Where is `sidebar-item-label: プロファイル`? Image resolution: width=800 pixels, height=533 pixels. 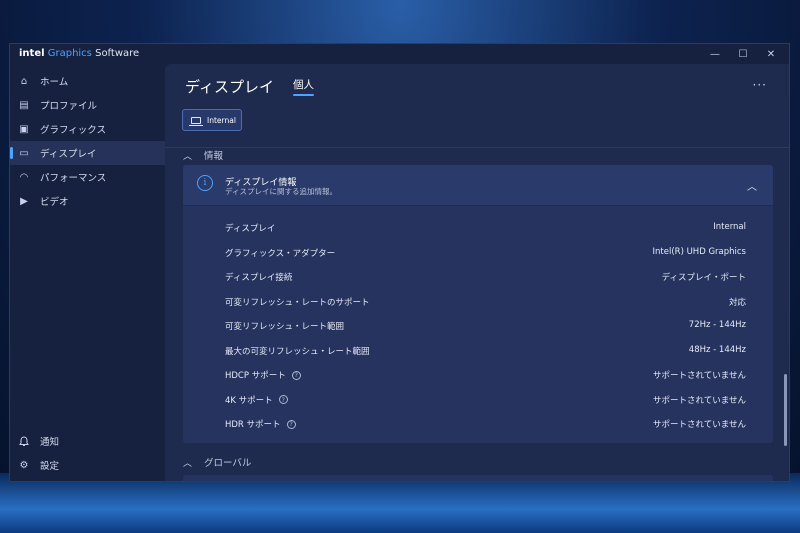
sidebar-item-label: プロファイル is located at coordinates (69, 106).